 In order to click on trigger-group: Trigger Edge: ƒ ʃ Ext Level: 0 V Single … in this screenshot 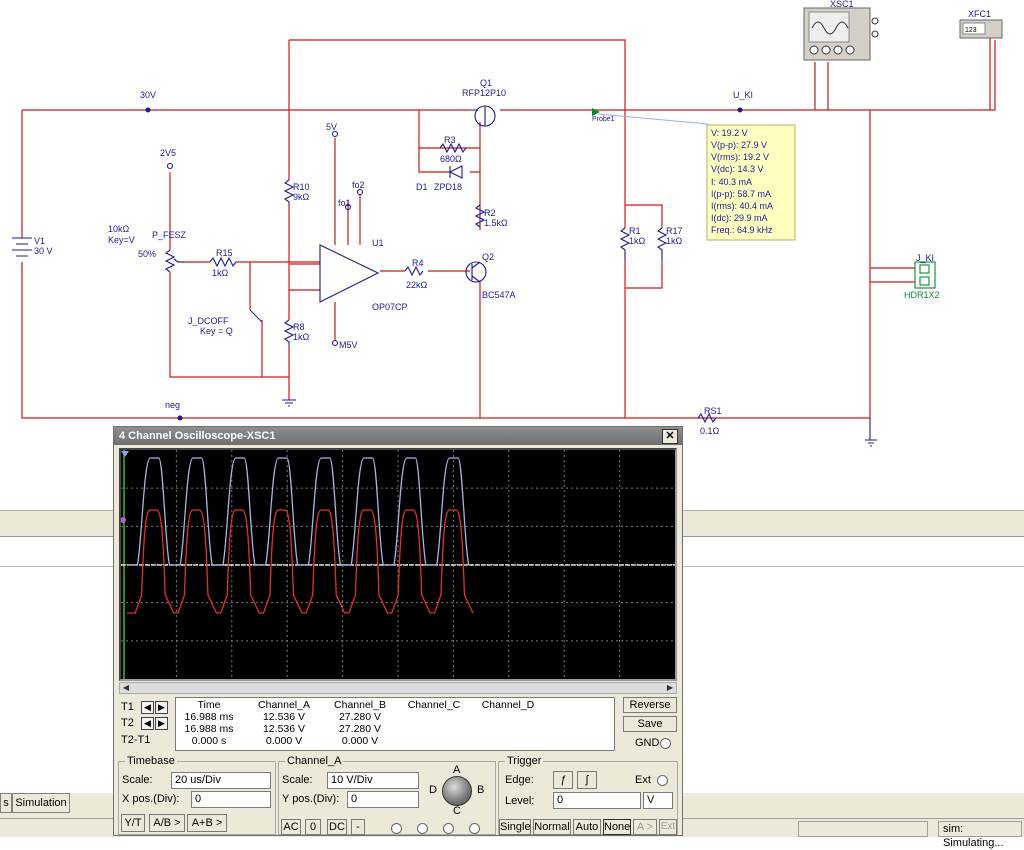, I will do `click(588, 795)`.